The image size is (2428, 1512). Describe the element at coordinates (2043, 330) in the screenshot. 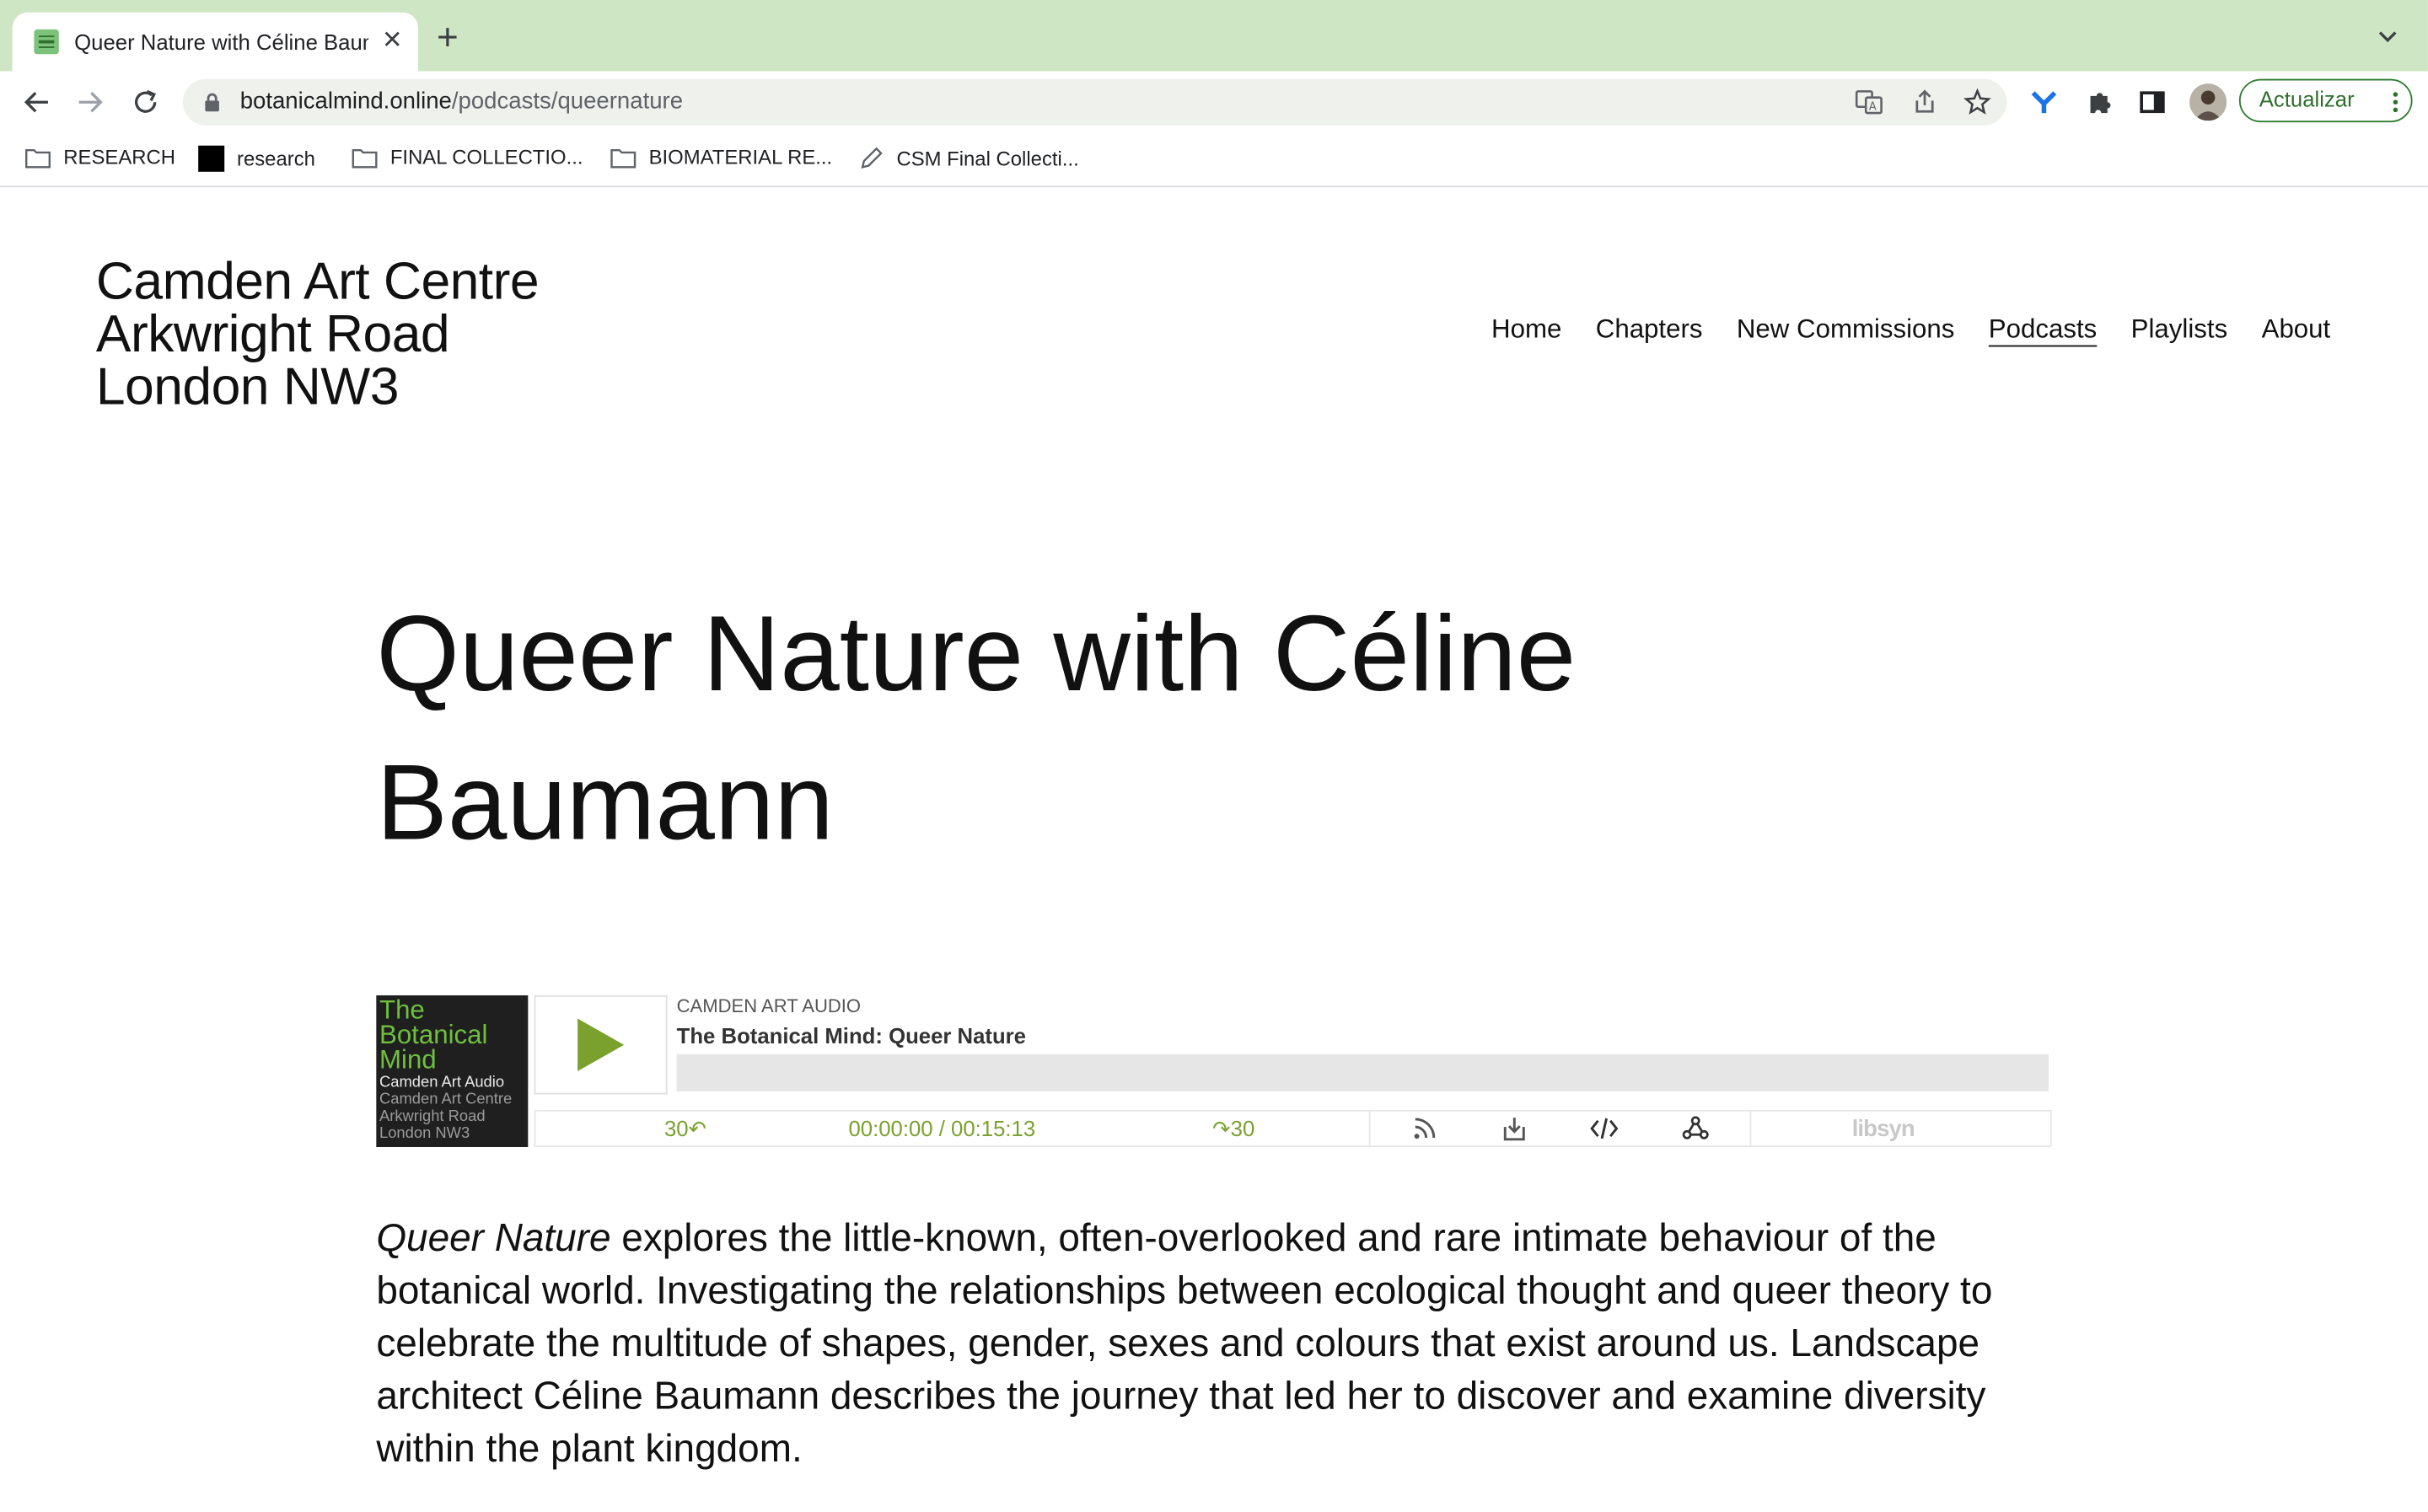

I see `nav-podcasts: Podcasts` at that location.